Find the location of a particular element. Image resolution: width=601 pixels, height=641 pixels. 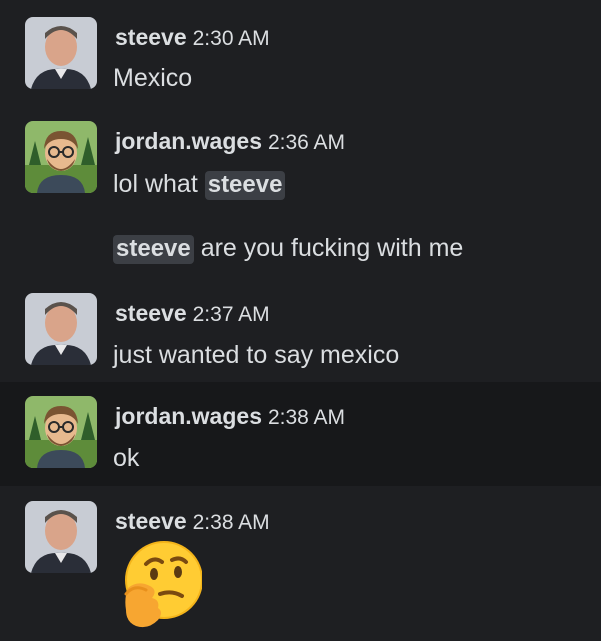

timestamp: 2:30 AM is located at coordinates (231, 38).